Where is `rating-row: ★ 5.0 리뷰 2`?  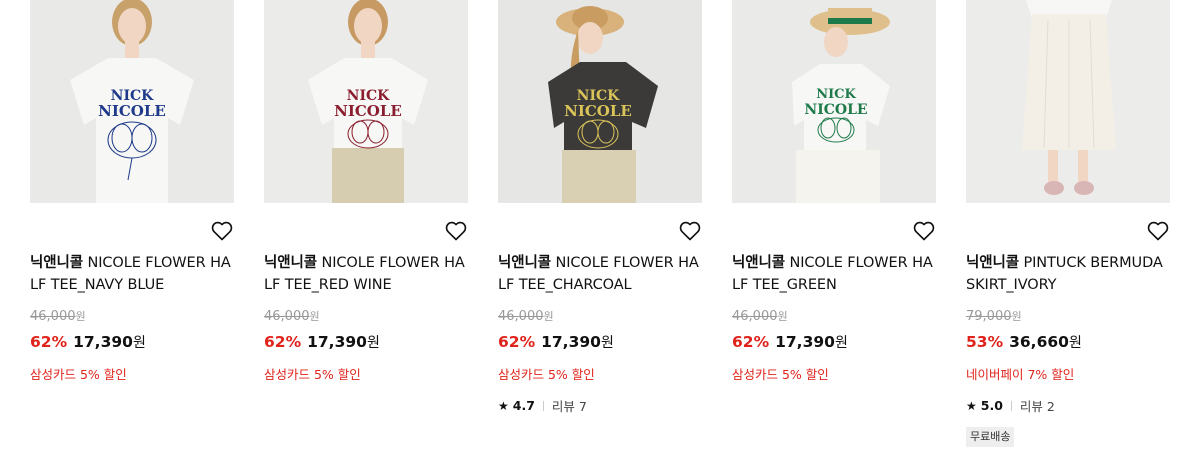
rating-row: ★ 5.0 리뷰 2 is located at coordinates (1010, 405).